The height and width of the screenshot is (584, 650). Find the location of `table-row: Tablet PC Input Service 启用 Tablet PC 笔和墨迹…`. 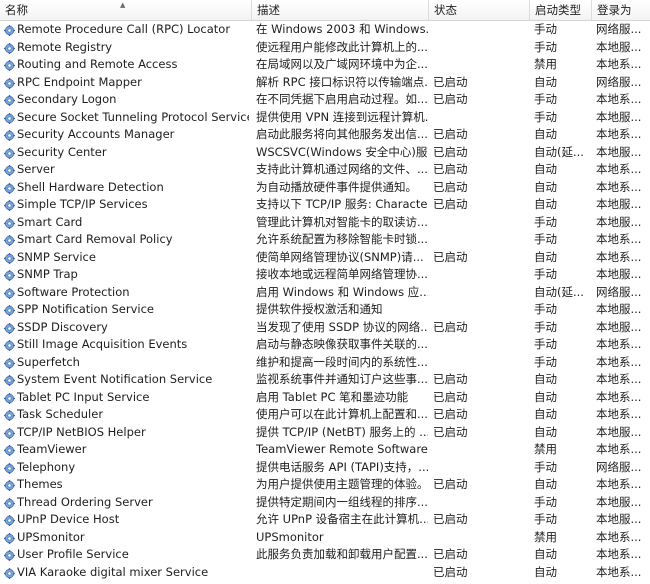

table-row: Tablet PC Input Service 启用 Tablet PC 笔和墨迹… is located at coordinates (325, 398).